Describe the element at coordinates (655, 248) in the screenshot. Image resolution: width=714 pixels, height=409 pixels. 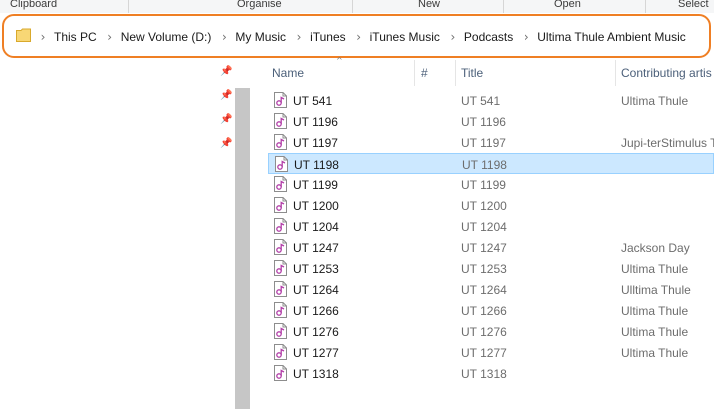
I see `file-contributing-artist: Jackson Day` at that location.